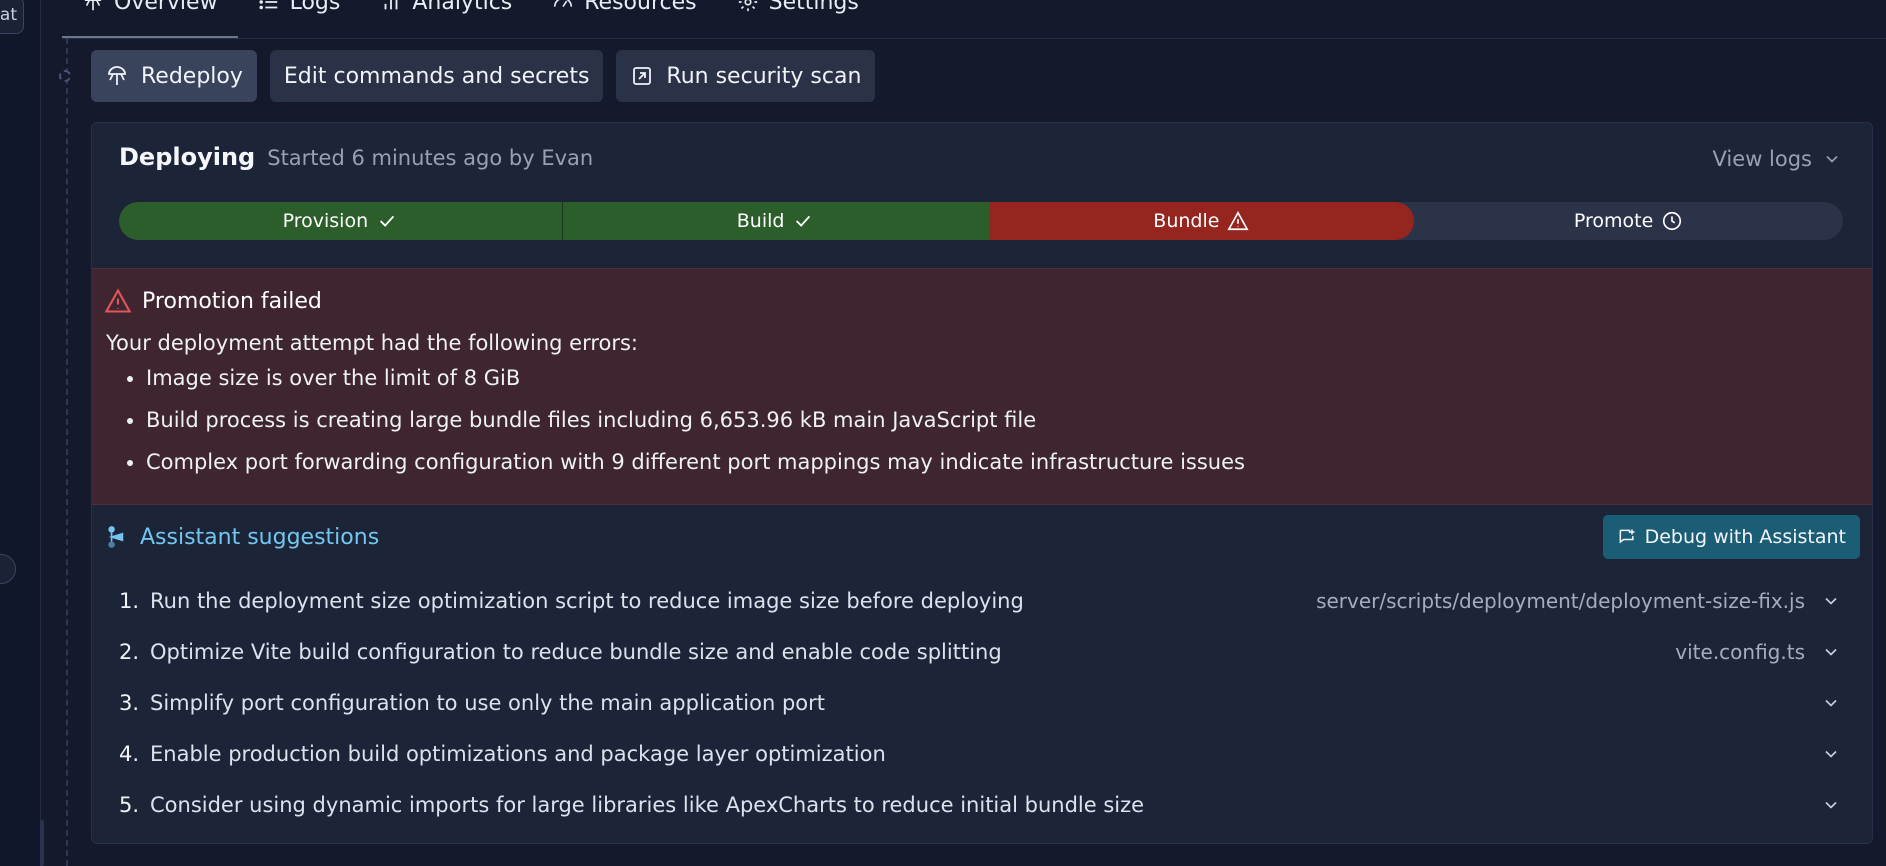 This screenshot has height=866, width=1886. I want to click on tab-settings: Settings, so click(798, 10).